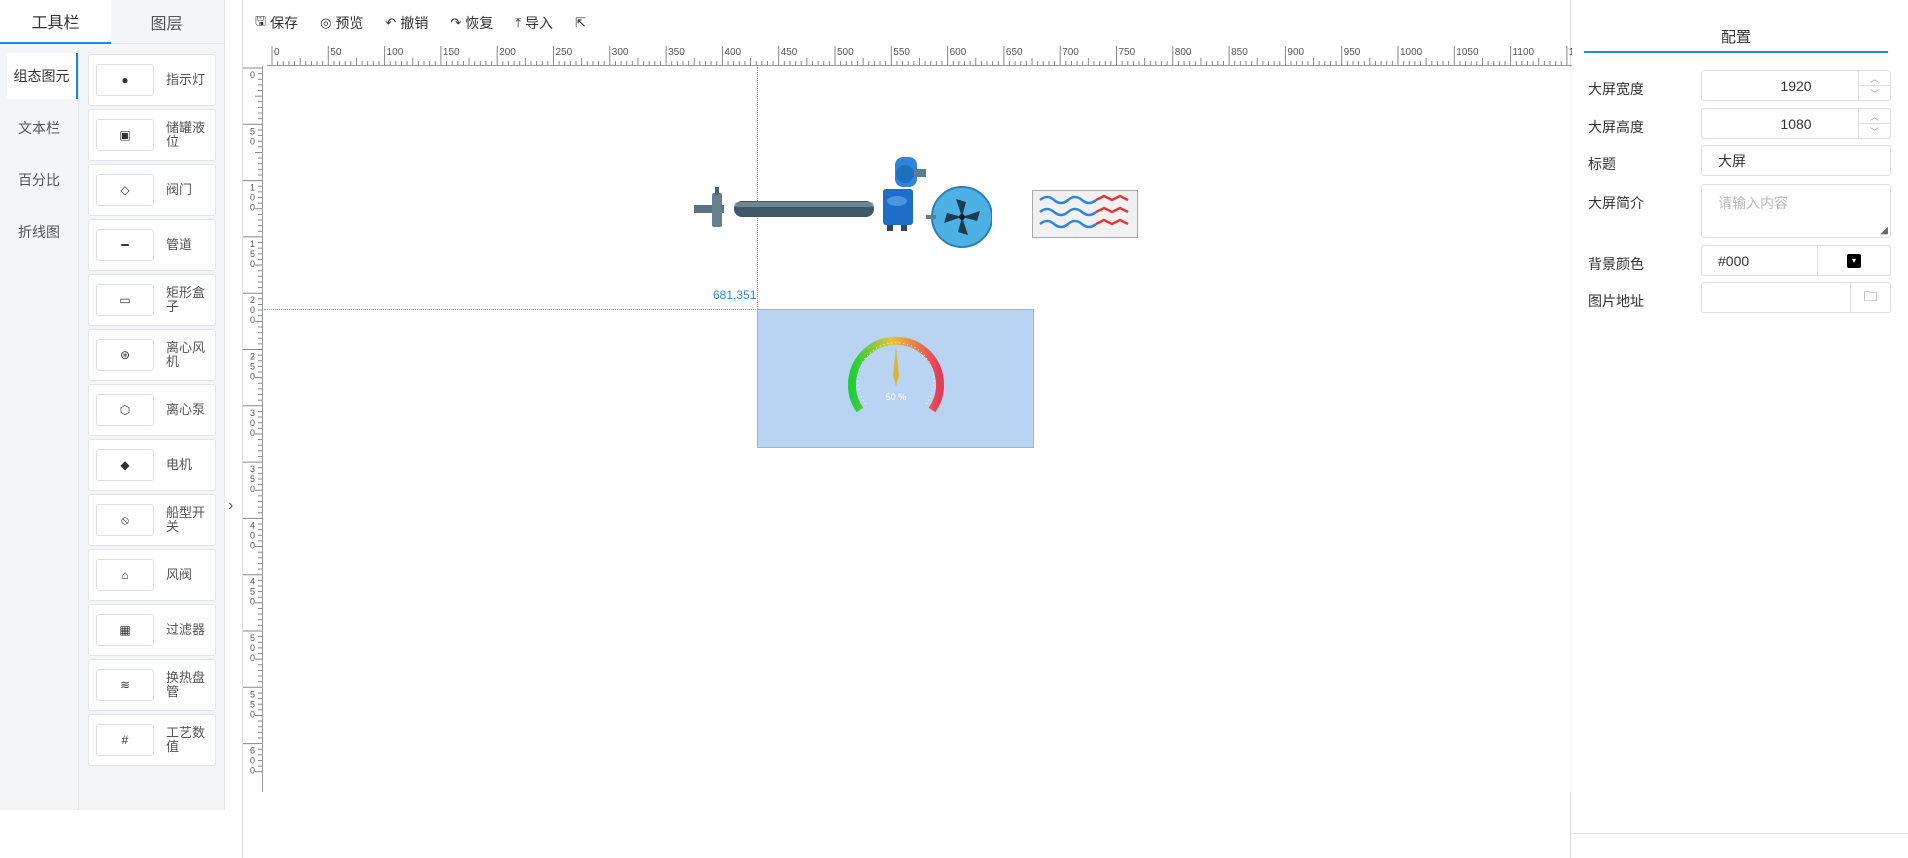  I want to click on left-panel-tabs: 工具栏 图层, so click(112, 22).